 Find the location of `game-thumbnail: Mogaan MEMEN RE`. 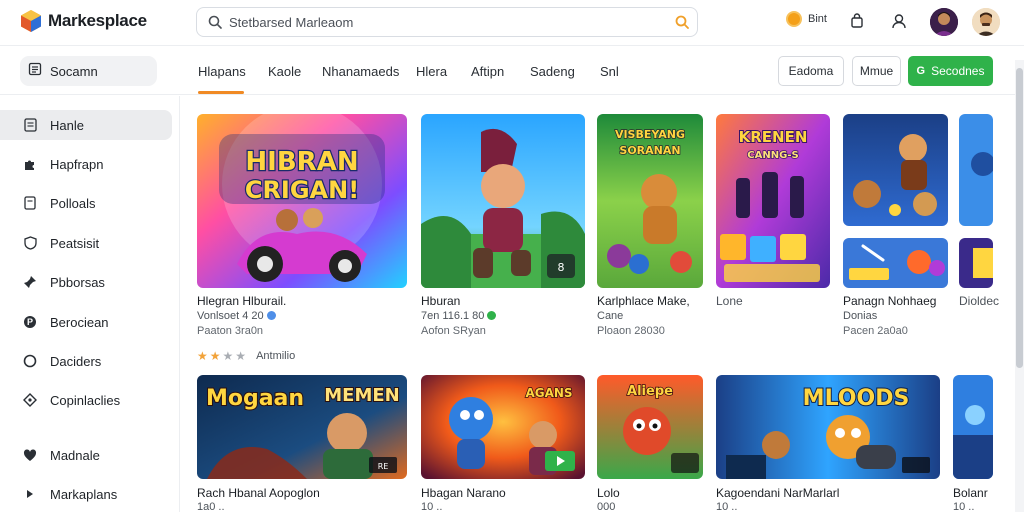

game-thumbnail: Mogaan MEMEN RE is located at coordinates (302, 427).